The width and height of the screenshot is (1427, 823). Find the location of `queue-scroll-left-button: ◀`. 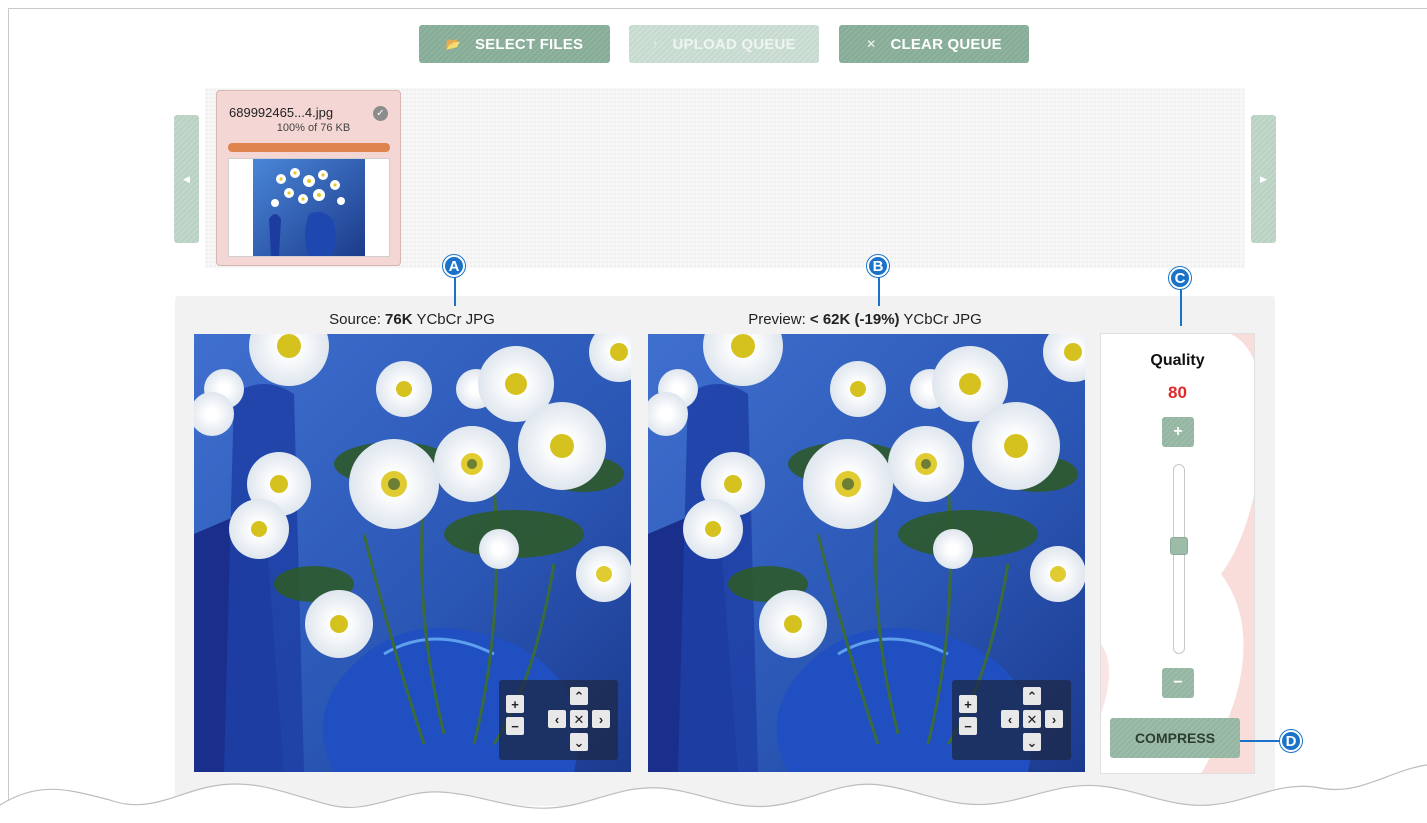

queue-scroll-left-button: ◀ is located at coordinates (186, 179).